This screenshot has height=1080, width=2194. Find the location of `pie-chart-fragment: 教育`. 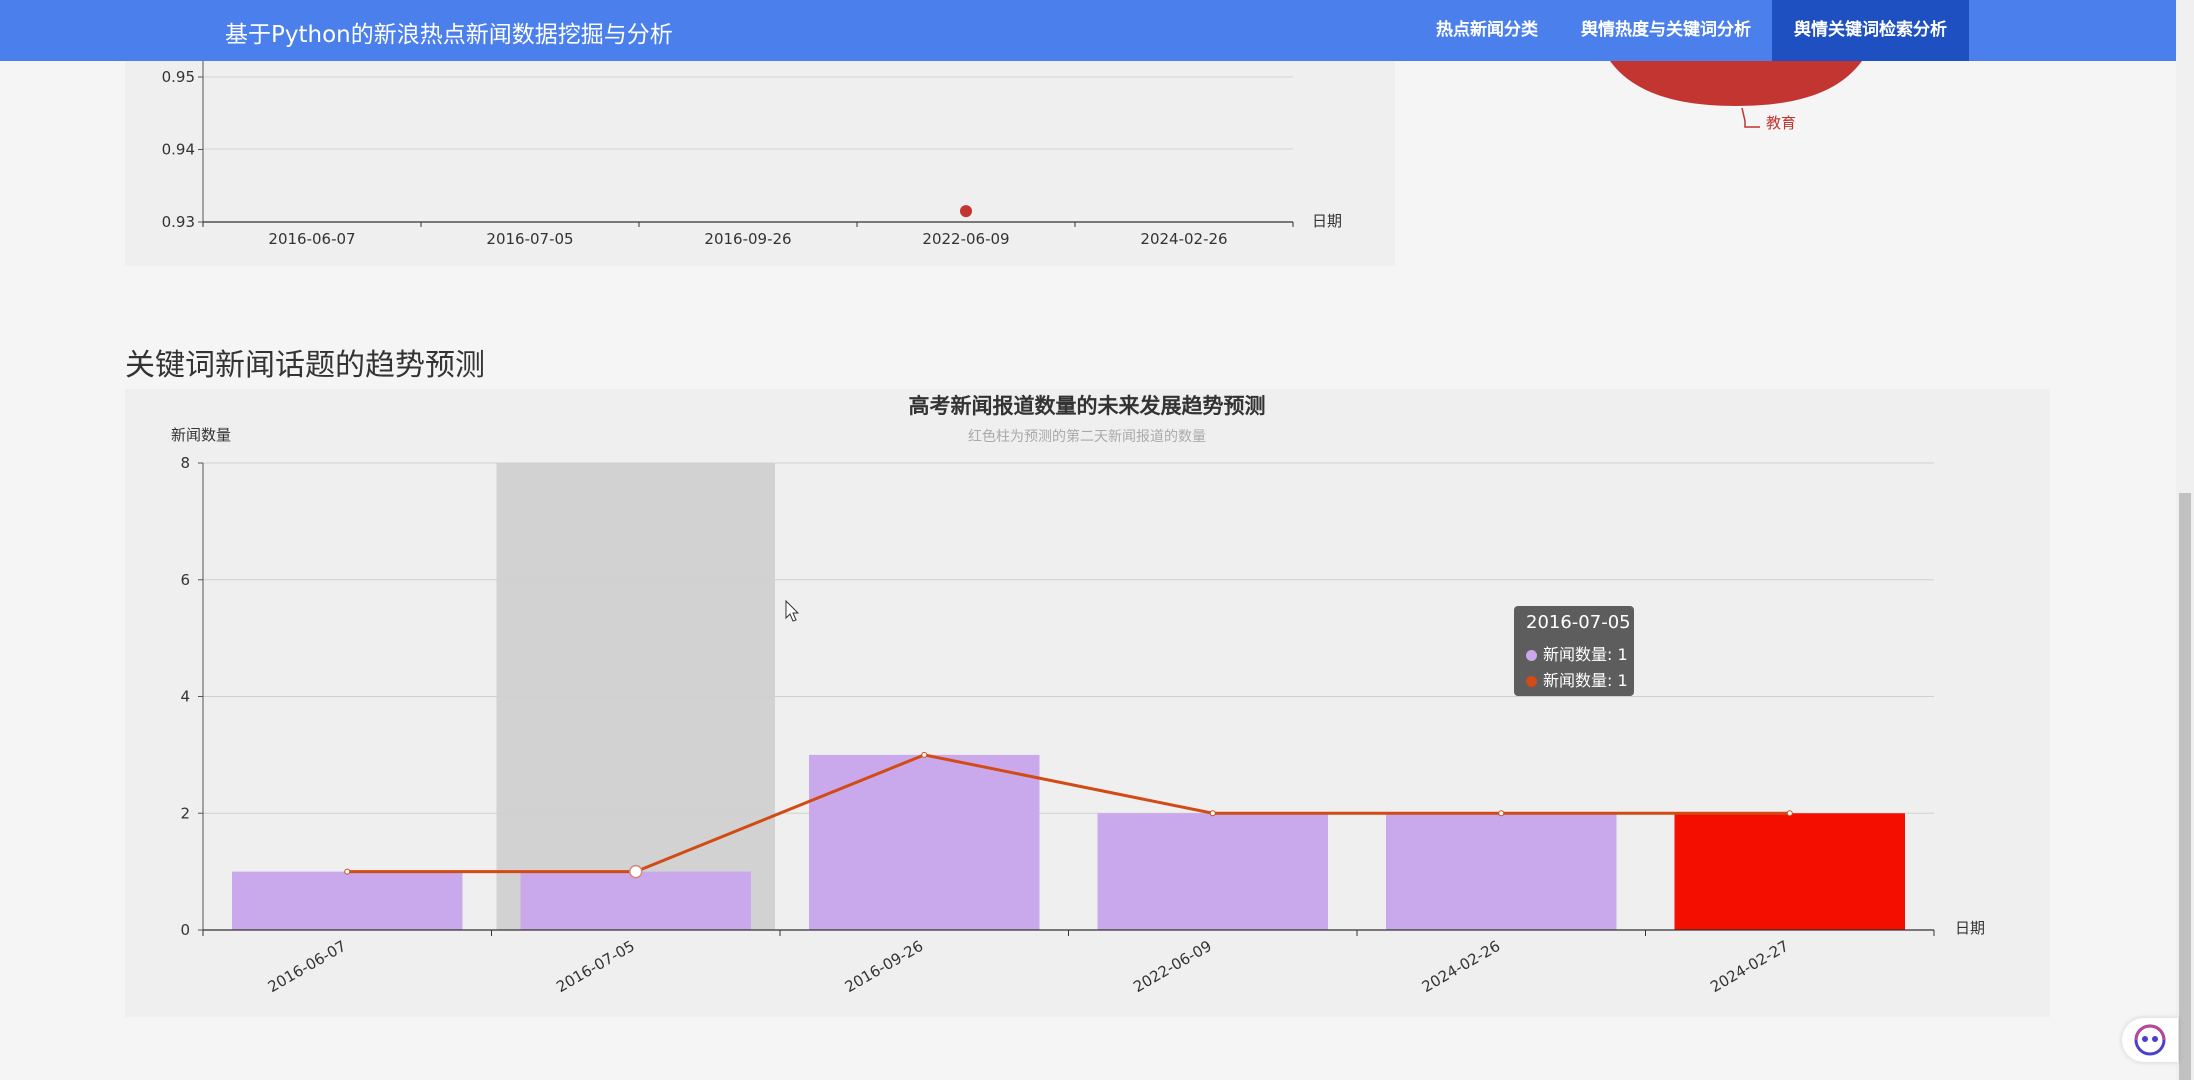

pie-chart-fragment: 教育 is located at coordinates (1736, 96).